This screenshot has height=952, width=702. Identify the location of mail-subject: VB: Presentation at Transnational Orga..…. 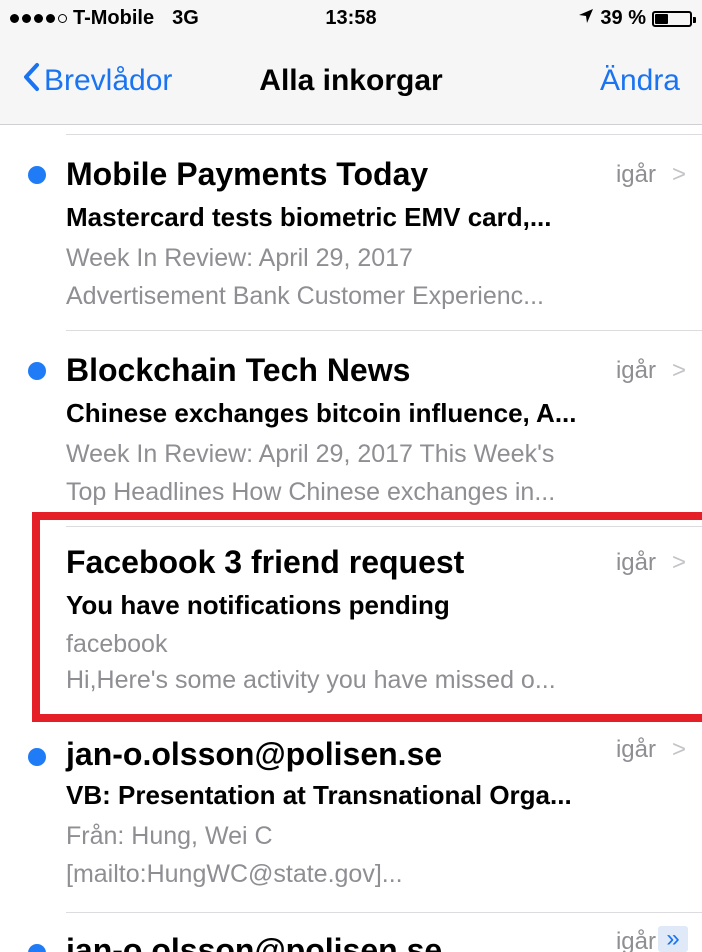
(319, 795).